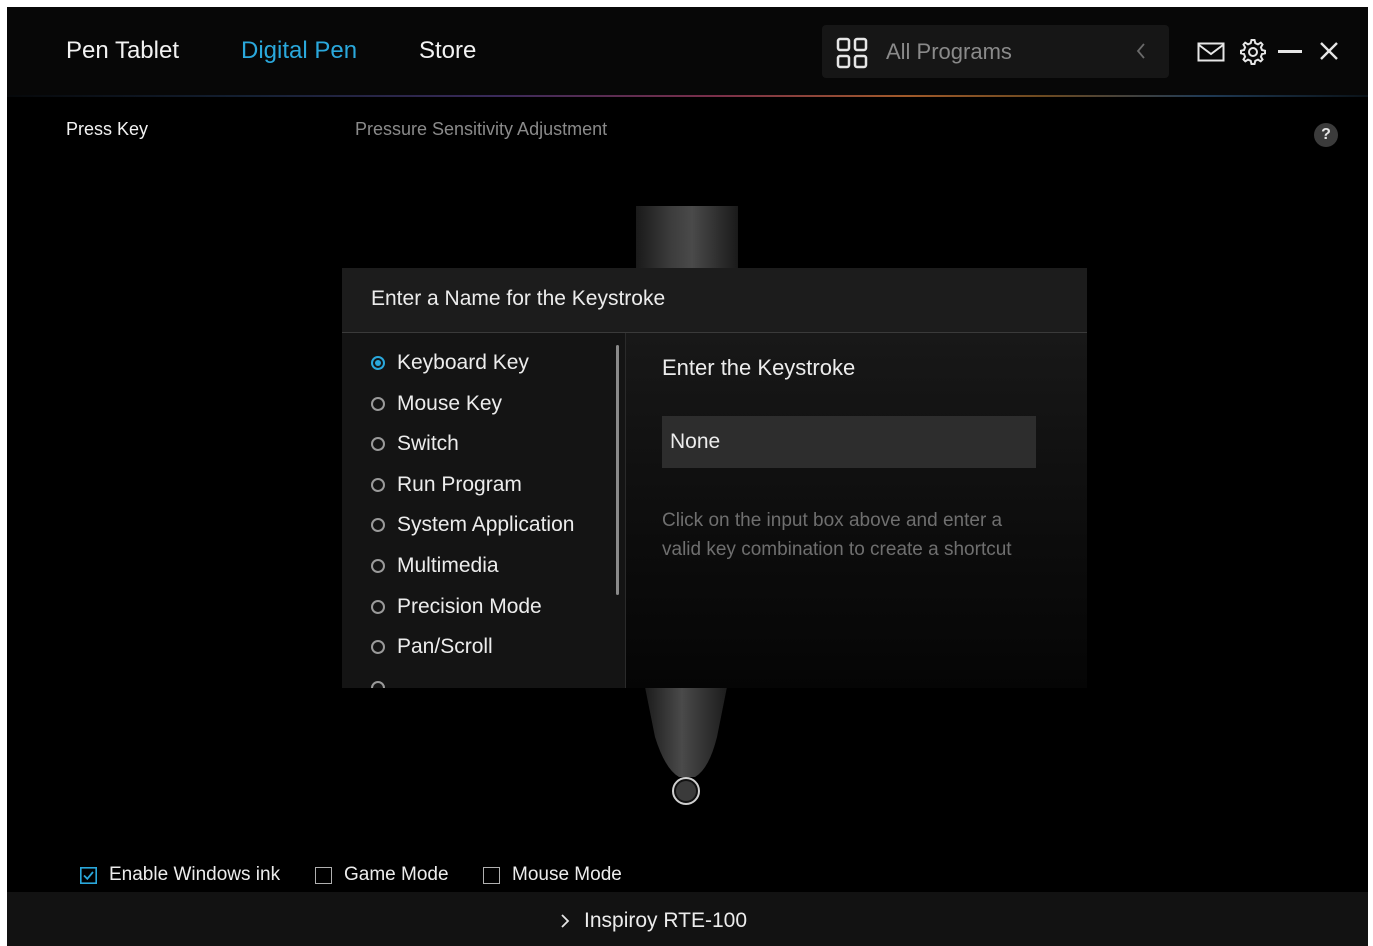  What do you see at coordinates (486, 524) in the screenshot?
I see `option-label: System Application` at bounding box center [486, 524].